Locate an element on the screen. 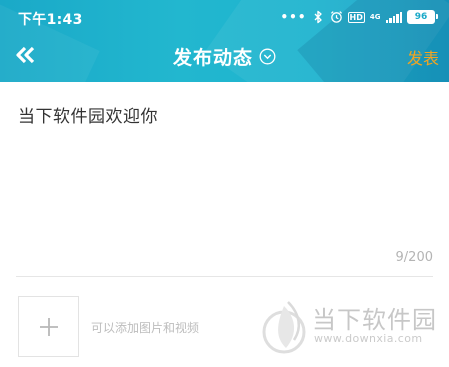 Image resolution: width=449 pixels, height=367 pixels. battery-level: 96 is located at coordinates (421, 17).